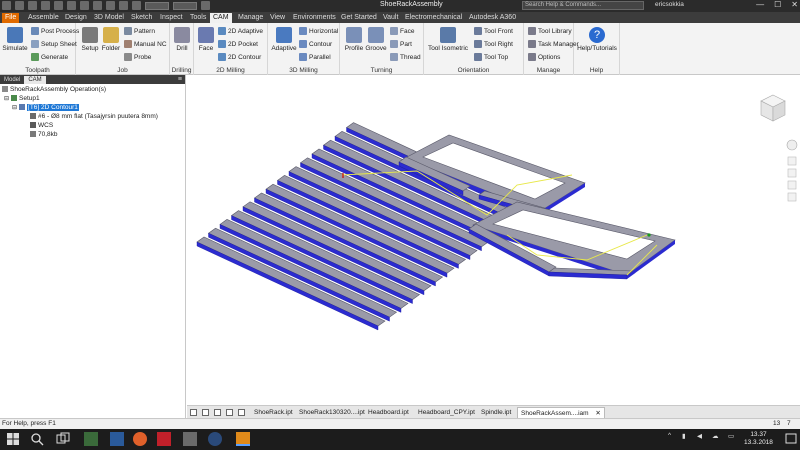 The height and width of the screenshot is (450, 800). Describe the element at coordinates (164, 439) in the screenshot. I see `netflix-icon` at that location.